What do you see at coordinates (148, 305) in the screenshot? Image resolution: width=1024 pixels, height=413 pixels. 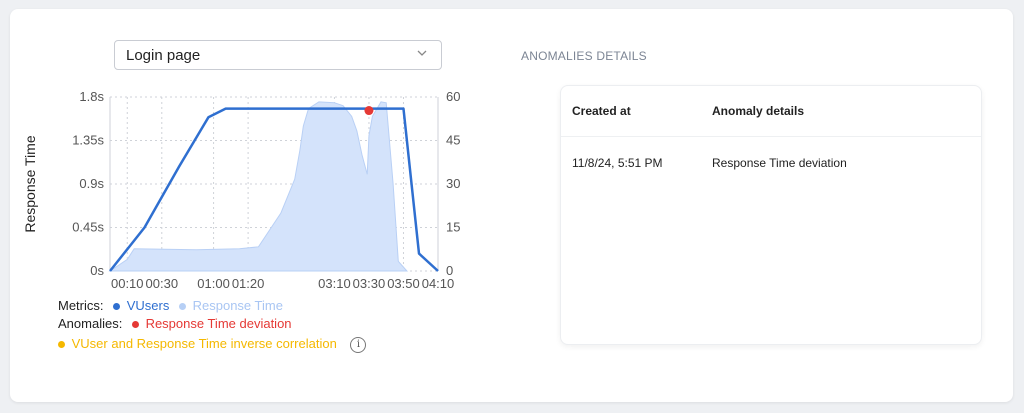 I see `legend-vusers: VUsers` at bounding box center [148, 305].